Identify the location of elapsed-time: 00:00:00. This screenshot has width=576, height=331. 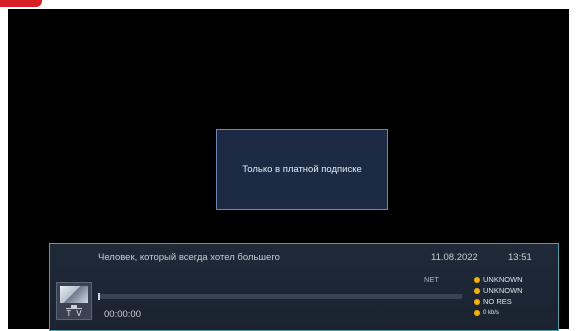
(122, 314).